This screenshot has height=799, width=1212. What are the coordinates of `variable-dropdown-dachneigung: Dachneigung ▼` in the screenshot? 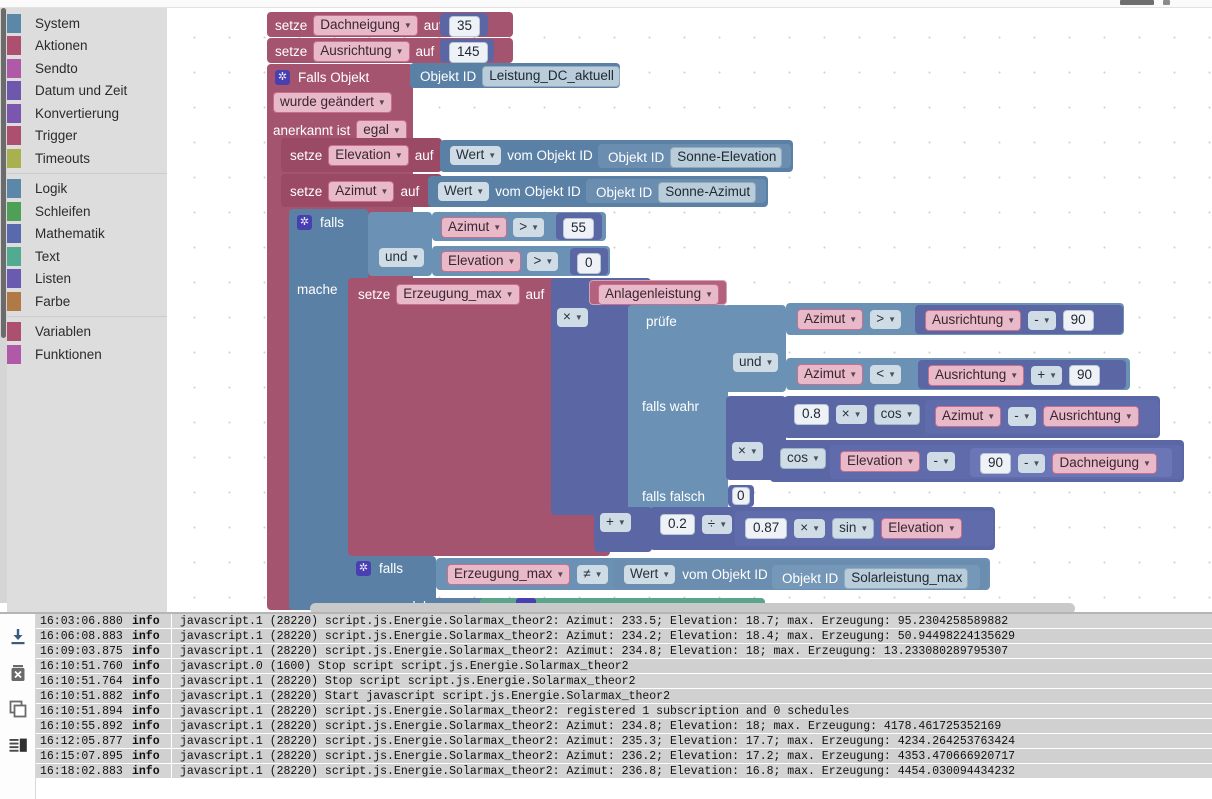 It's located at (1104, 463).